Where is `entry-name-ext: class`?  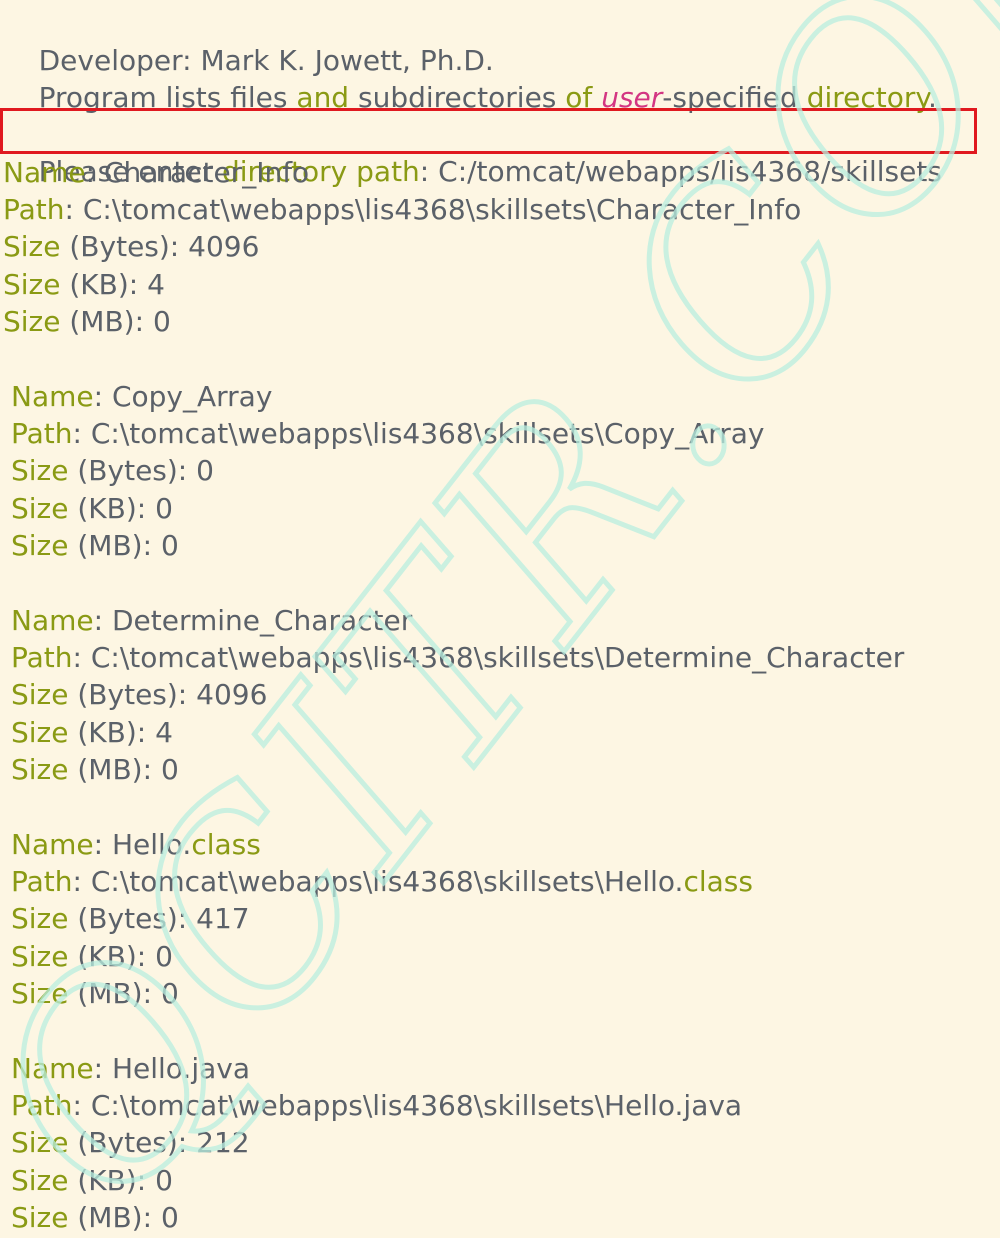 entry-name-ext: class is located at coordinates (226, 844).